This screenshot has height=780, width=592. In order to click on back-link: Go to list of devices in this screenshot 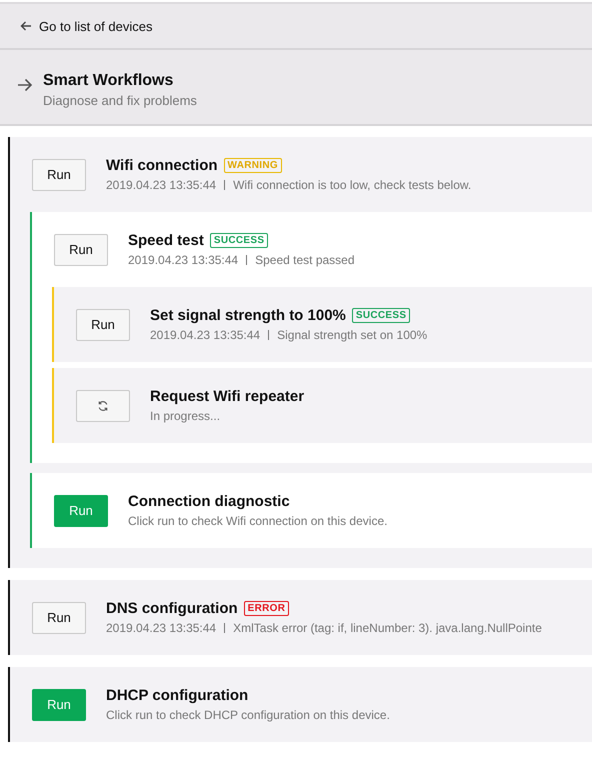, I will do `click(86, 26)`.